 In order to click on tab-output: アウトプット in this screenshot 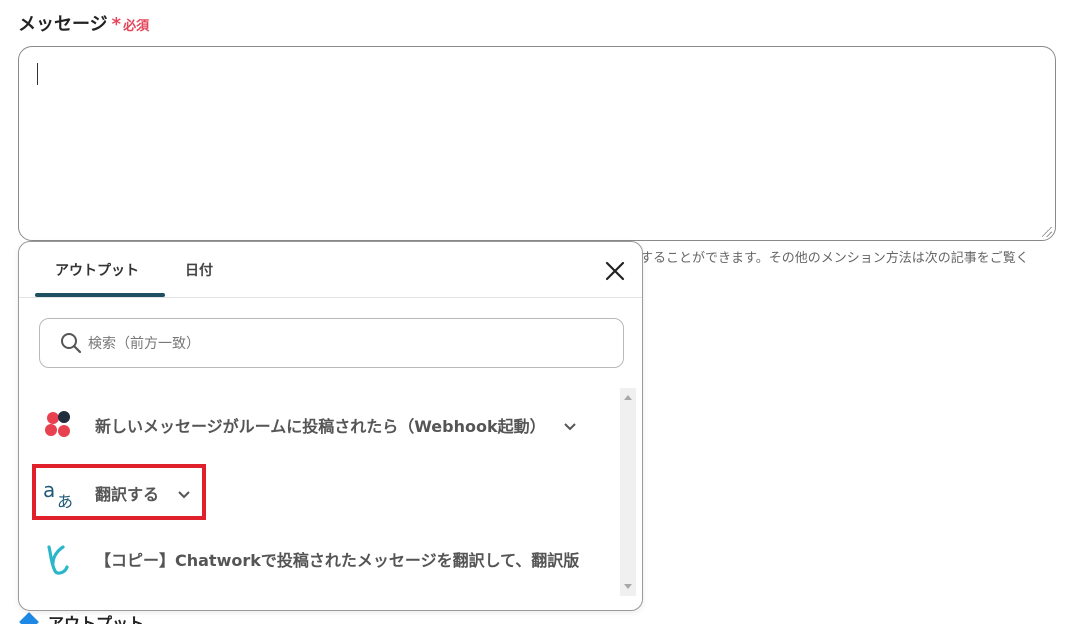, I will do `click(97, 270)`.